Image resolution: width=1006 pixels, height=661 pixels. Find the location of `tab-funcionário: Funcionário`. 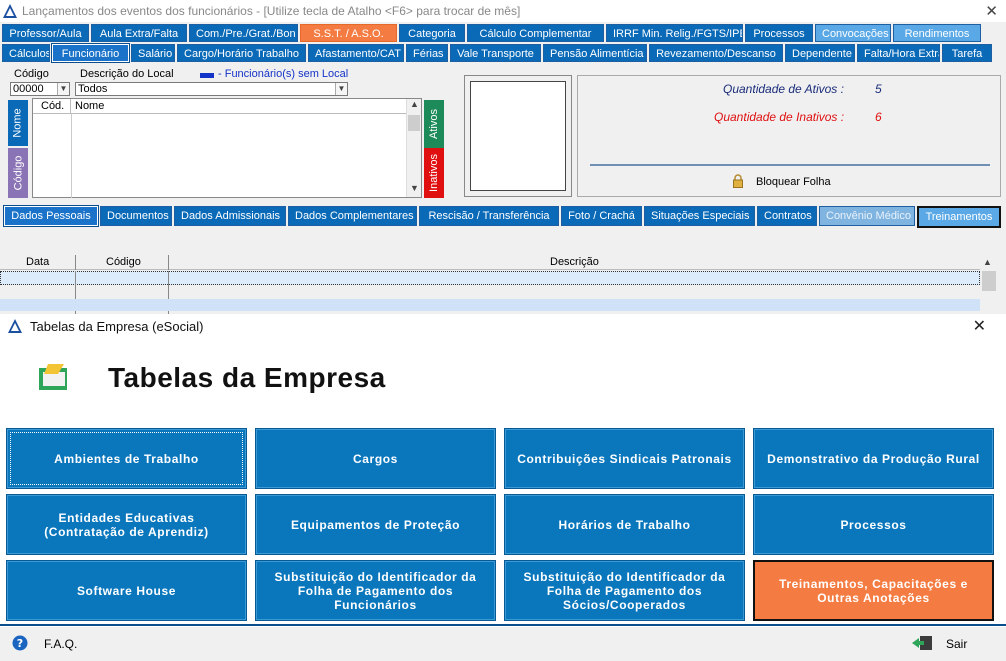

tab-funcionário: Funcionário is located at coordinates (90, 53).